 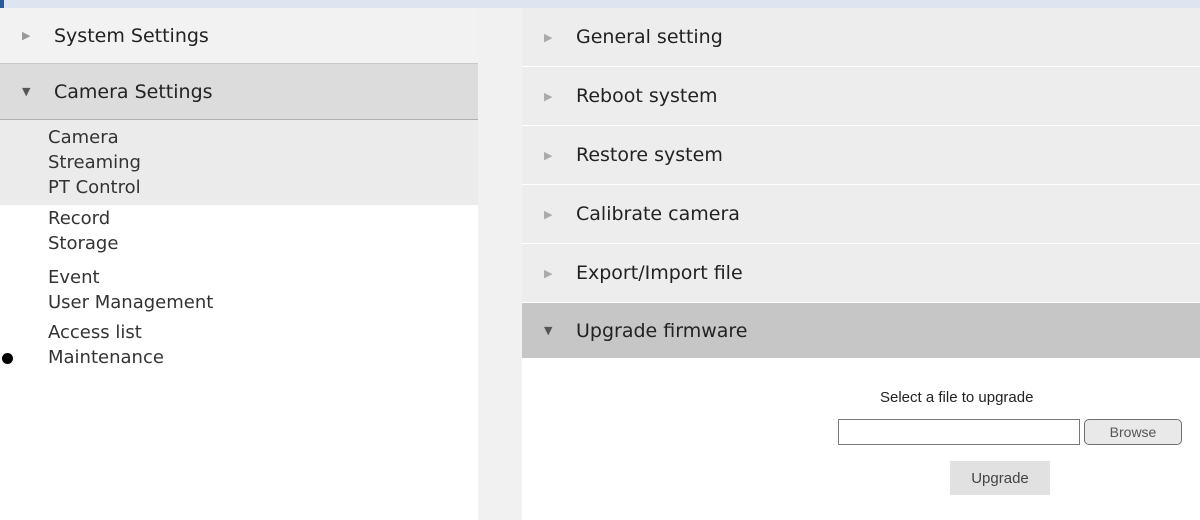 I want to click on camera-settings-header: ▼ Camera Settings, so click(x=239, y=92).